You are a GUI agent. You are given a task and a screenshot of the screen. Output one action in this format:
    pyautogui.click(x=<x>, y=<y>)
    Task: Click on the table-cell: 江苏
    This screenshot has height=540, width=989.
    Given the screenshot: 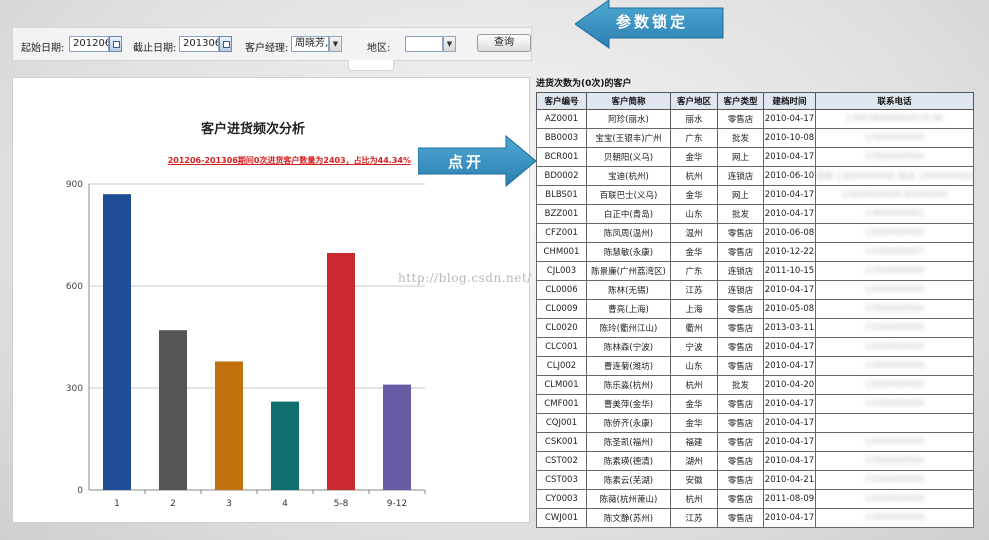 What is the action you would take?
    pyautogui.click(x=694, y=290)
    